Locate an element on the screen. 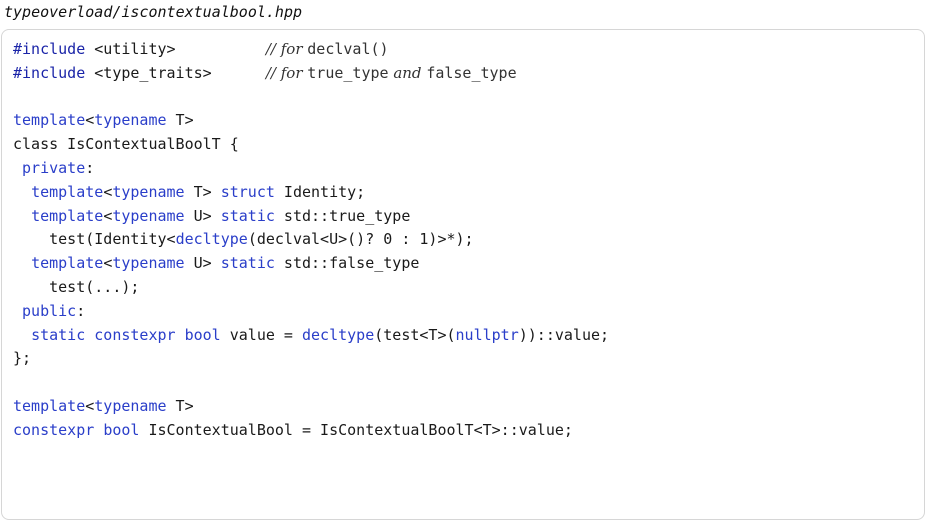 Image resolution: width=928 pixels, height=524 pixels. comment-text: and is located at coordinates (407, 72).